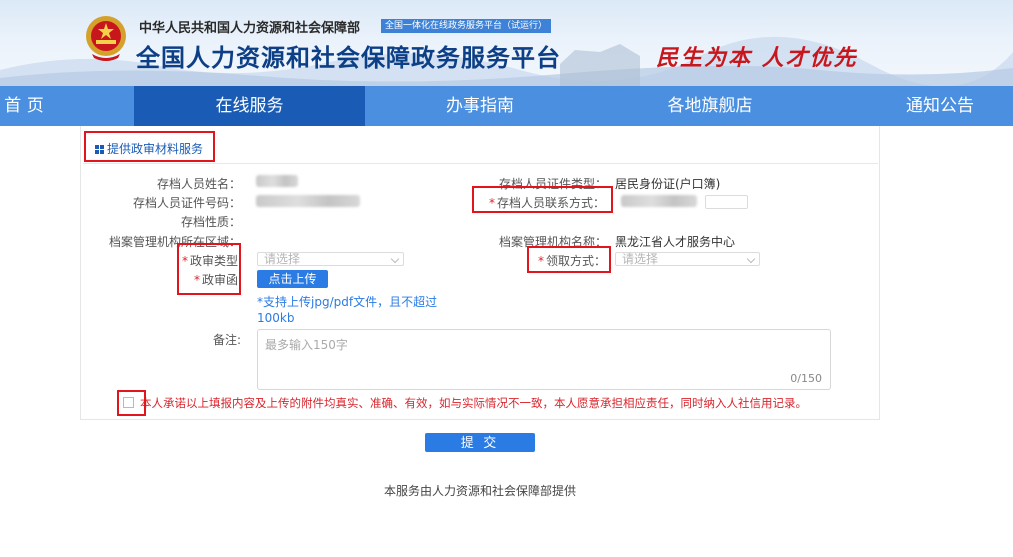  What do you see at coordinates (174, 242) in the screenshot?
I see `region-label: 档案管理机构所在区域：` at bounding box center [174, 242].